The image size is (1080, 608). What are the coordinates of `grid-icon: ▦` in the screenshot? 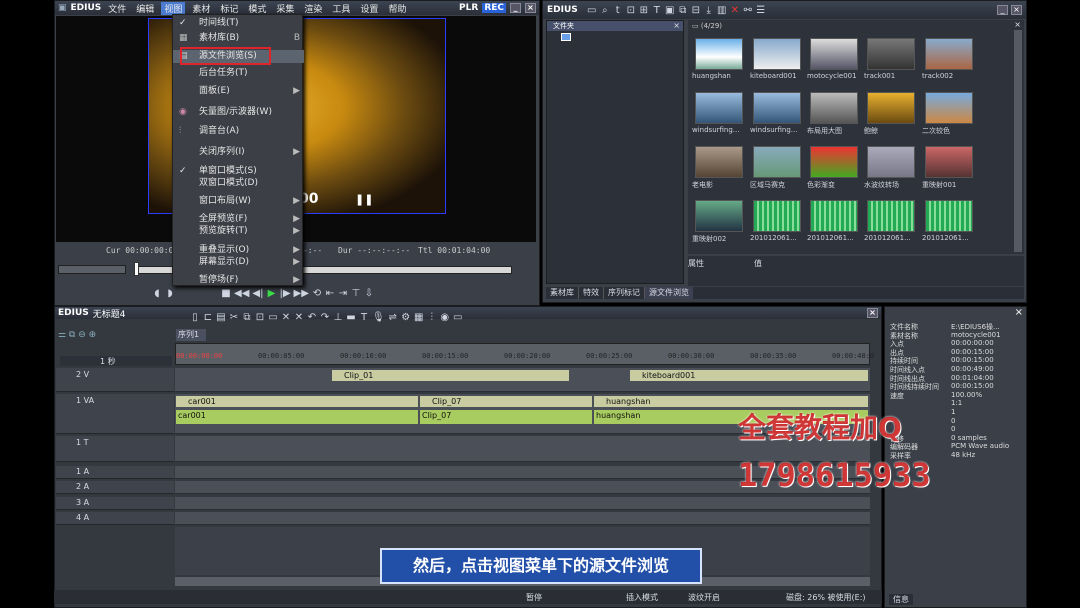 It's located at (419, 317).